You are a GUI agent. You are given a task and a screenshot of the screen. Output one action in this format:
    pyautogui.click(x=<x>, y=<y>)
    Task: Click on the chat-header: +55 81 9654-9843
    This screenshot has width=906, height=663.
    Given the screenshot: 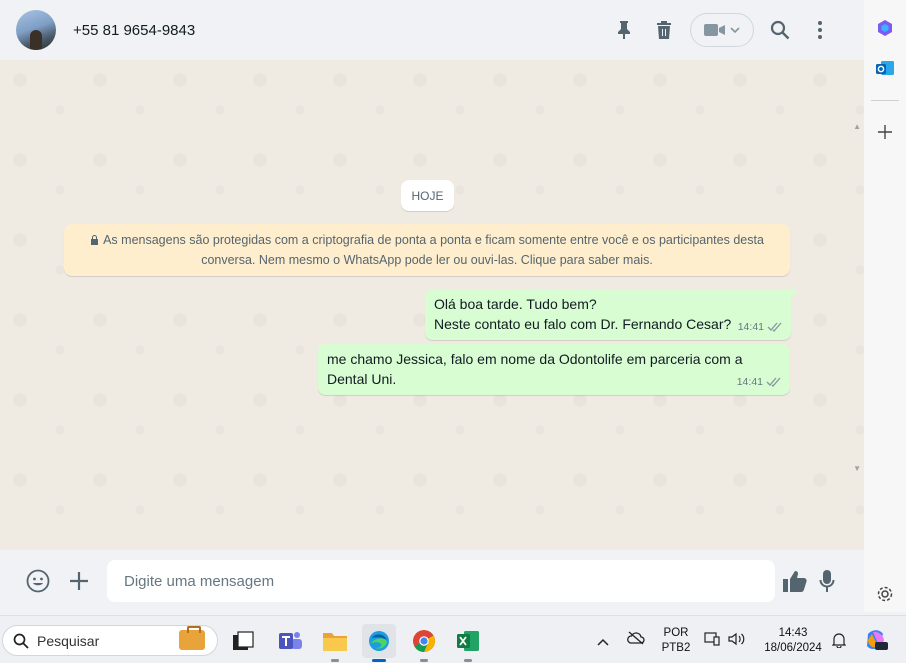 What is the action you would take?
    pyautogui.click(x=432, y=30)
    